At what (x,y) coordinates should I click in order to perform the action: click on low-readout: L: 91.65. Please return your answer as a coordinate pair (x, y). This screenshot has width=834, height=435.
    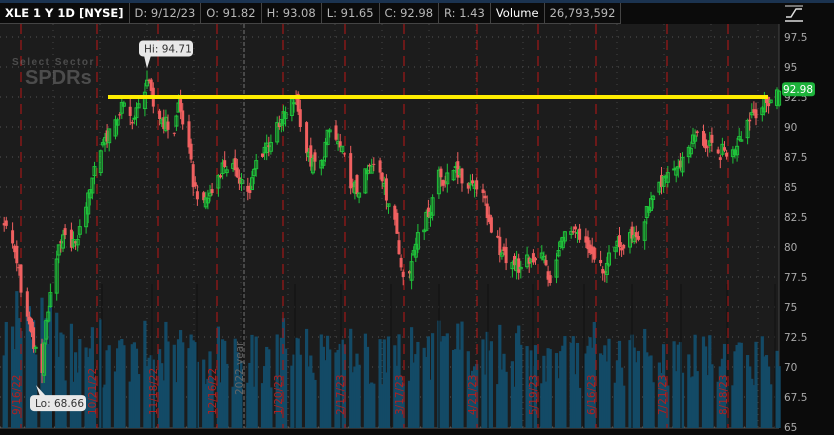
    Looking at the image, I should click on (351, 13).